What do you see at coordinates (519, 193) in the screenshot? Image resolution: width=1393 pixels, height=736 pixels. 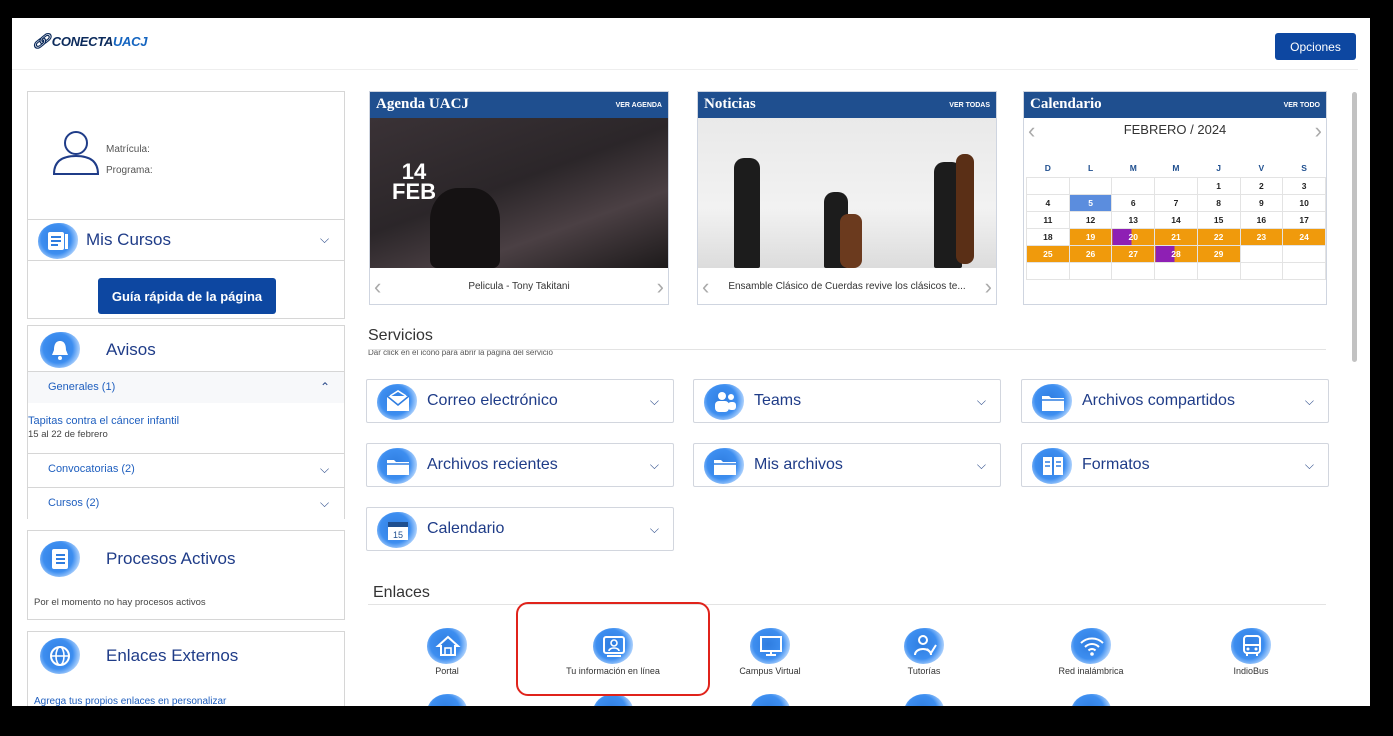 I see `agenda-poster-image: 14 FEB` at bounding box center [519, 193].